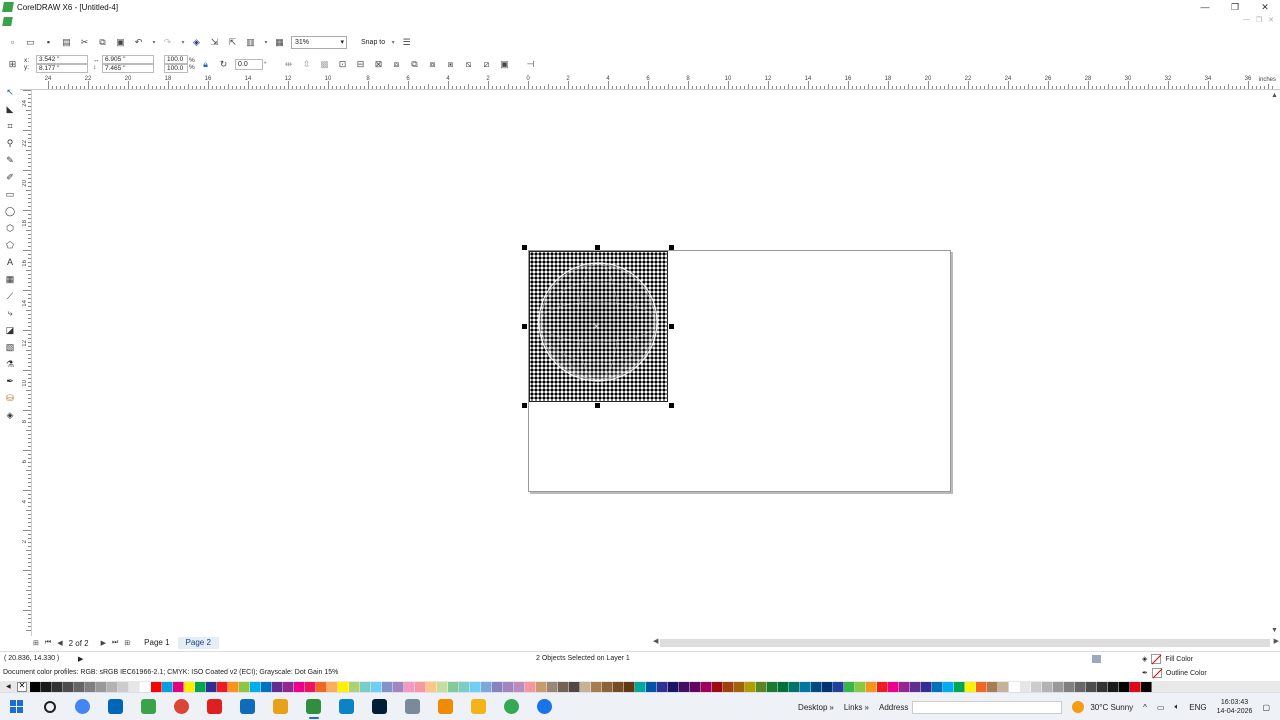  What do you see at coordinates (671, 405) in the screenshot?
I see `selection-handle-bottom-right` at bounding box center [671, 405].